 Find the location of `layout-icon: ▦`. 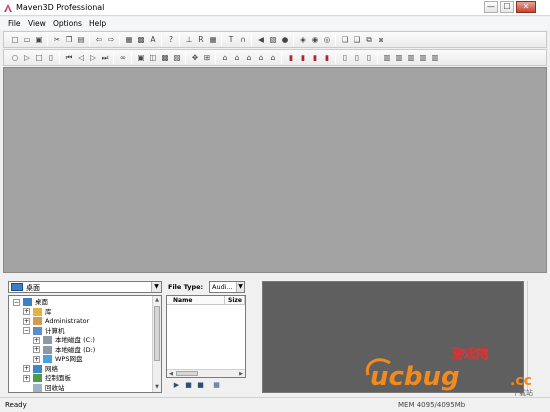

layout-icon: ▦ is located at coordinates (129, 40).